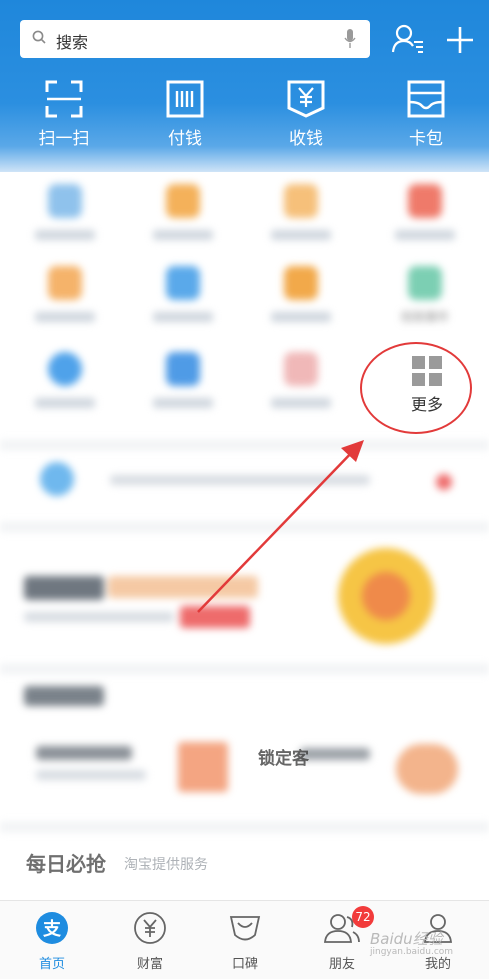  Describe the element at coordinates (408, 40) in the screenshot. I see `contacts-icon` at that location.